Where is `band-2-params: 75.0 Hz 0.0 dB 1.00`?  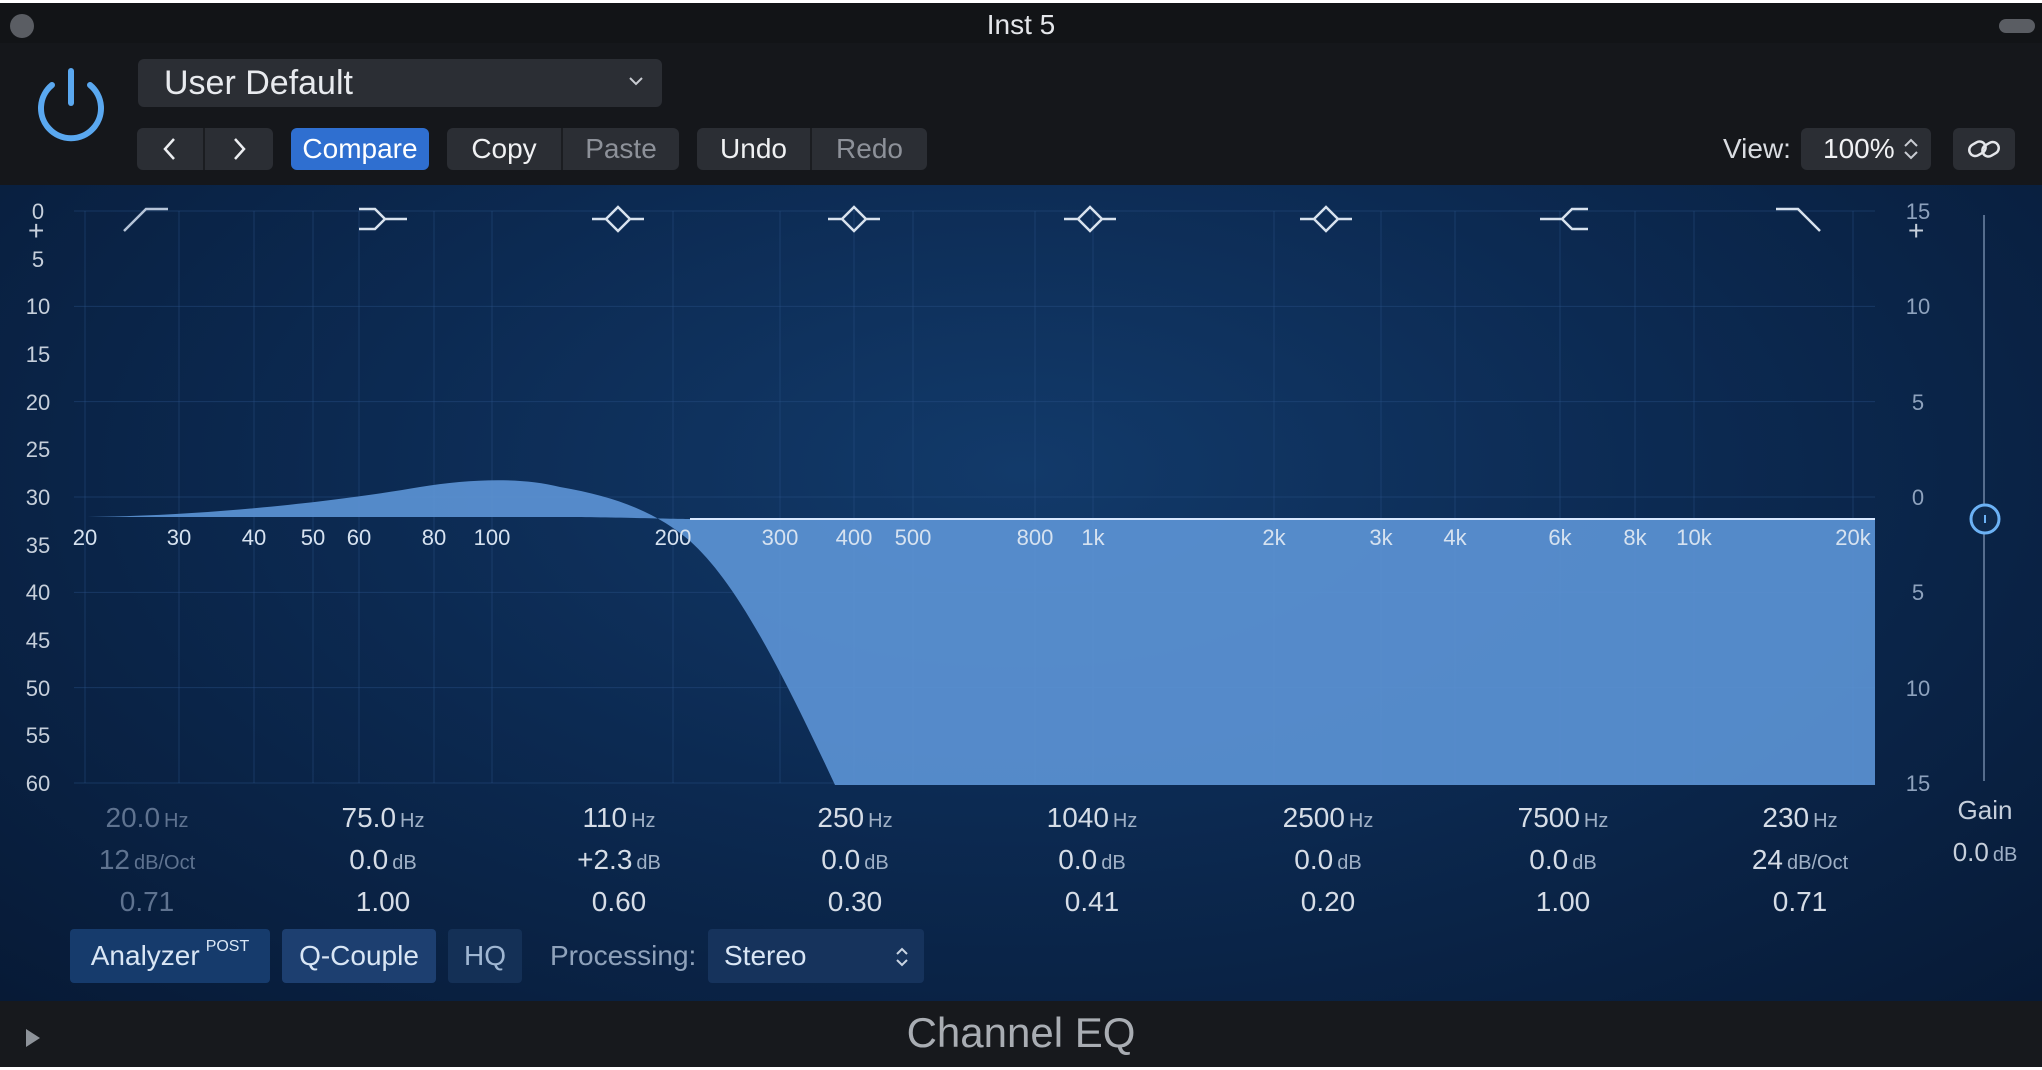
band-2-params: 75.0 Hz 0.0 dB 1.00 is located at coordinates (383, 860).